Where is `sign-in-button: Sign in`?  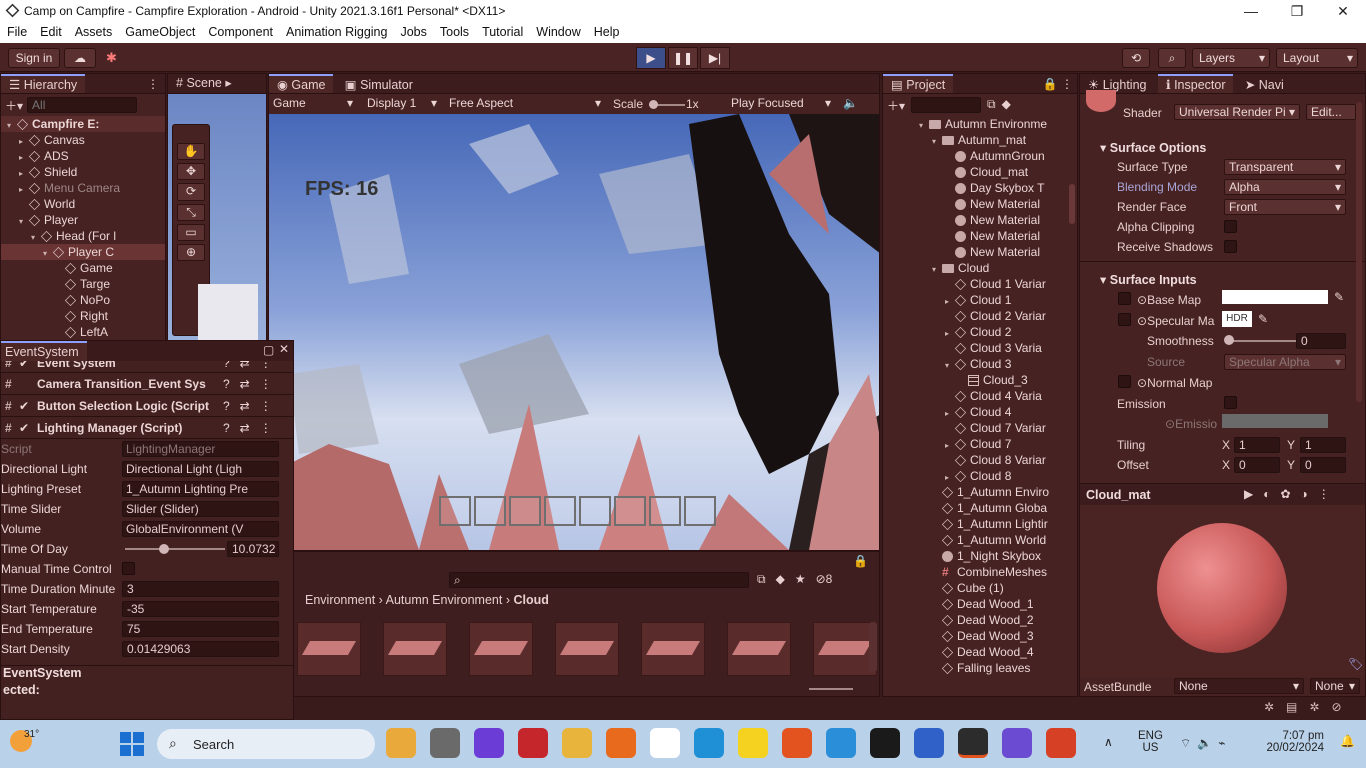 sign-in-button: Sign in is located at coordinates (34, 58).